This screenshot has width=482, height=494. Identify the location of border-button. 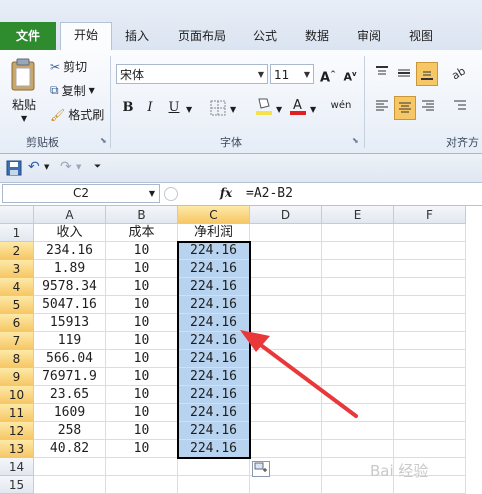
(218, 108).